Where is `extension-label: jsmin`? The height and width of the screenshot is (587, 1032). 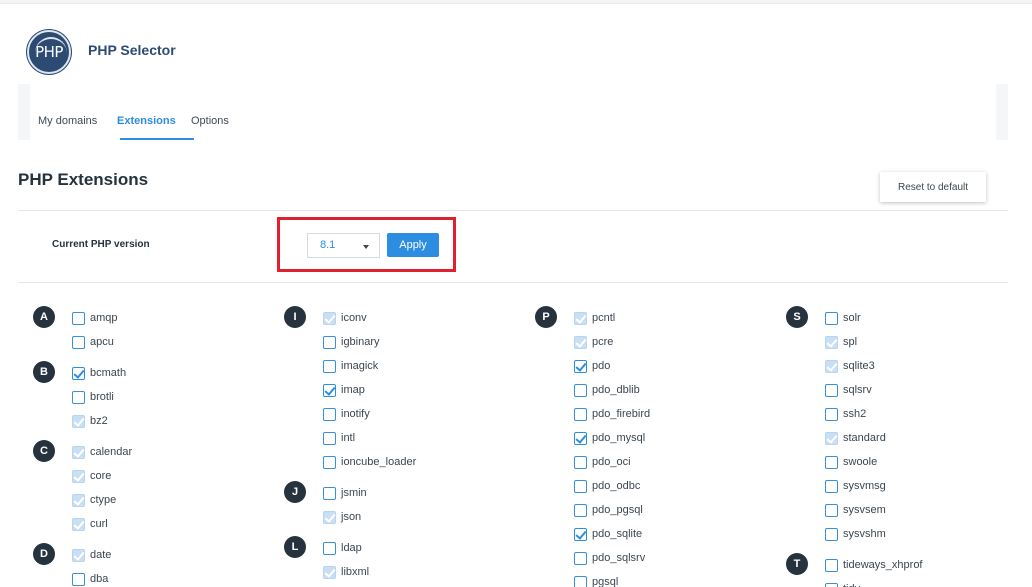 extension-label: jsmin is located at coordinates (354, 493).